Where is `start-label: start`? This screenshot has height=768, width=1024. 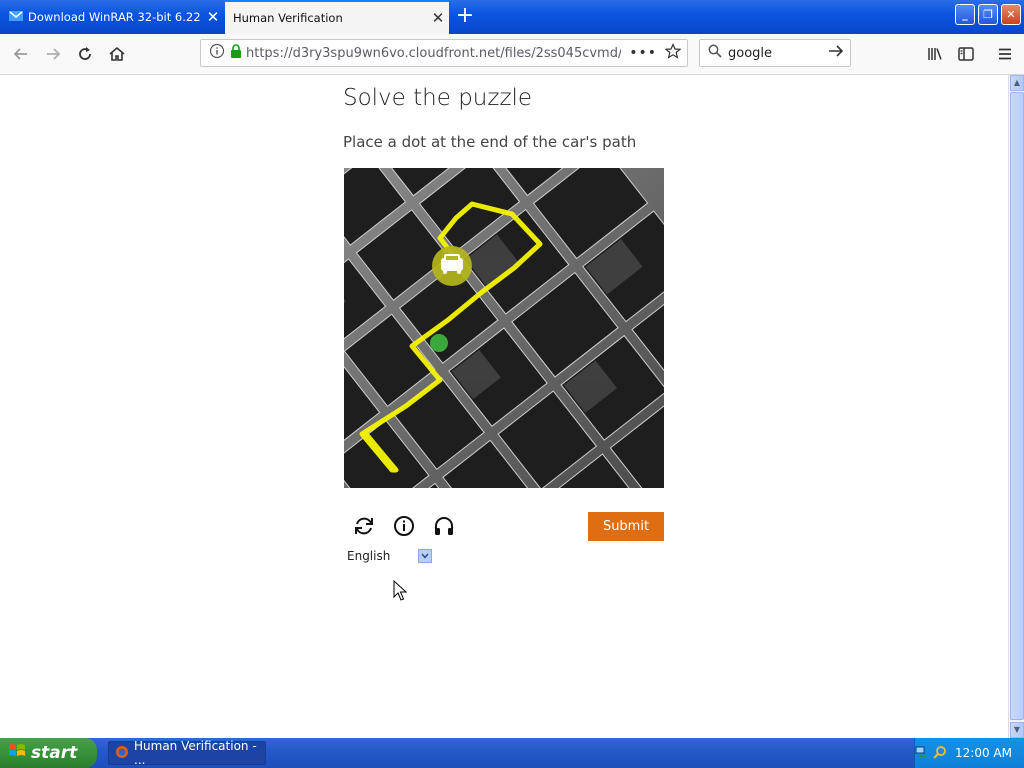 start-label: start is located at coordinates (54, 753).